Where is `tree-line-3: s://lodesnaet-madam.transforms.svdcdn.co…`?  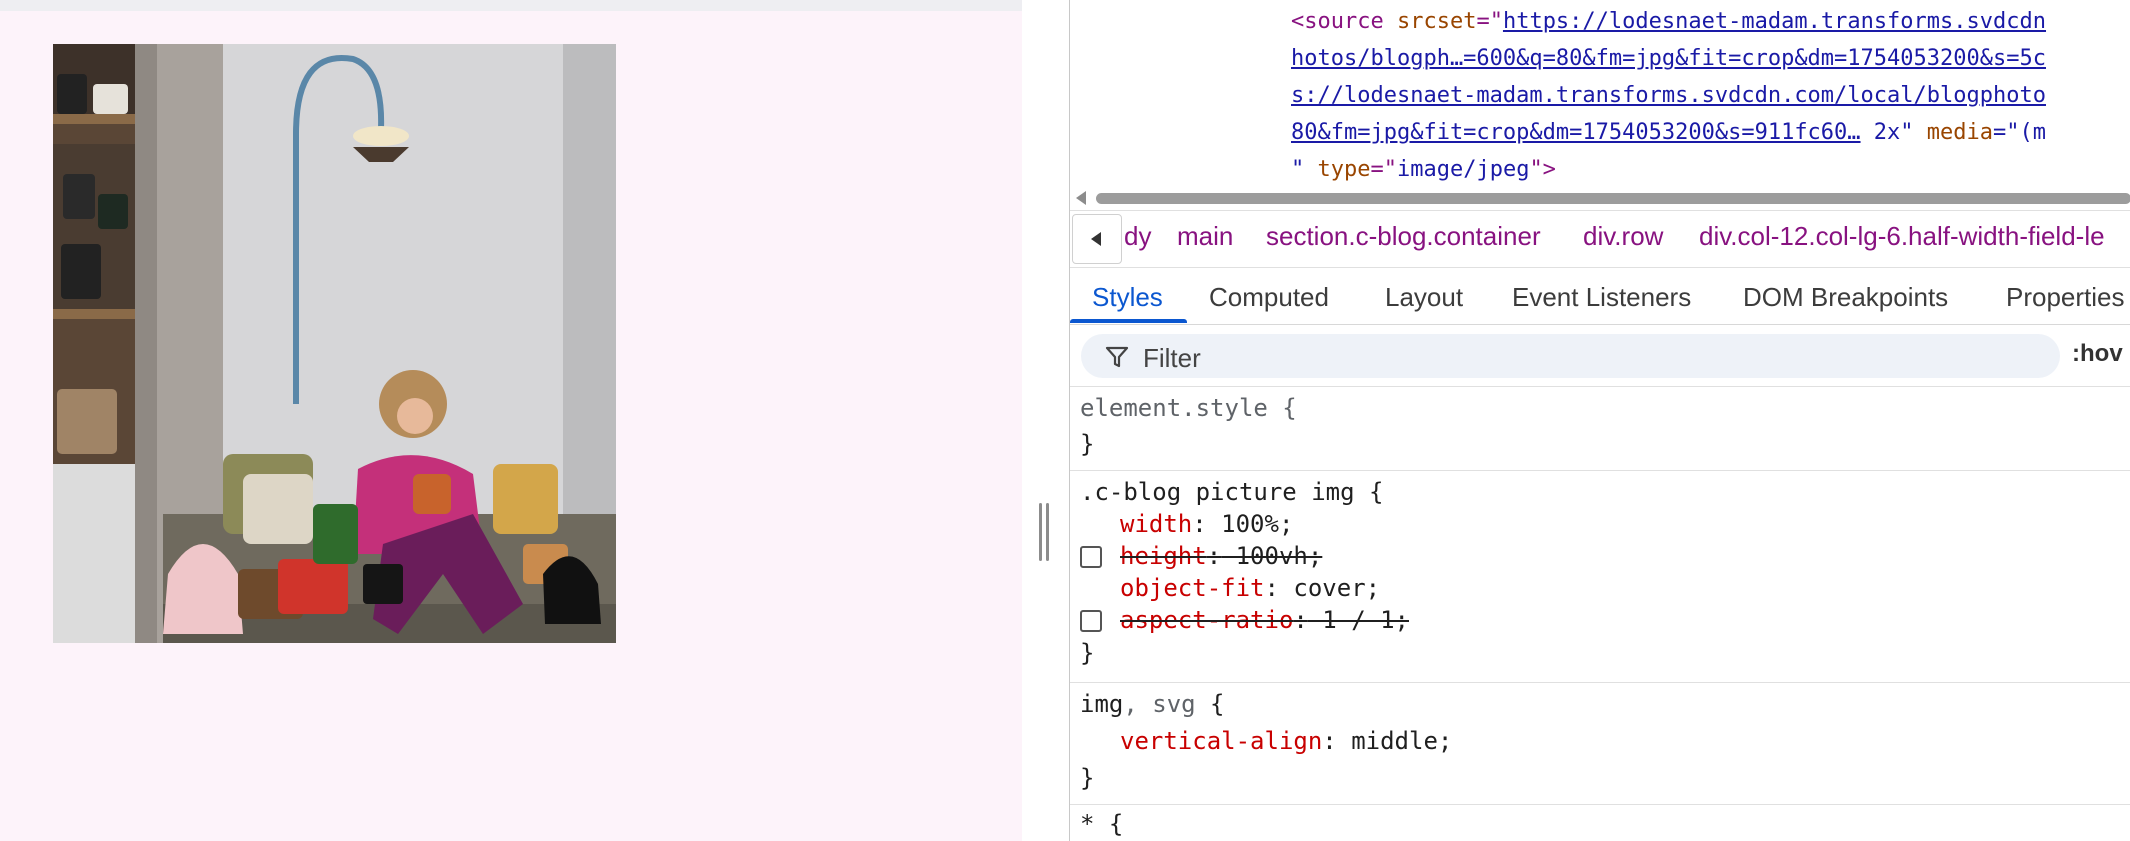
tree-line-3: s://lodesnaet-madam.transforms.svdcdn.co… is located at coordinates (1668, 96).